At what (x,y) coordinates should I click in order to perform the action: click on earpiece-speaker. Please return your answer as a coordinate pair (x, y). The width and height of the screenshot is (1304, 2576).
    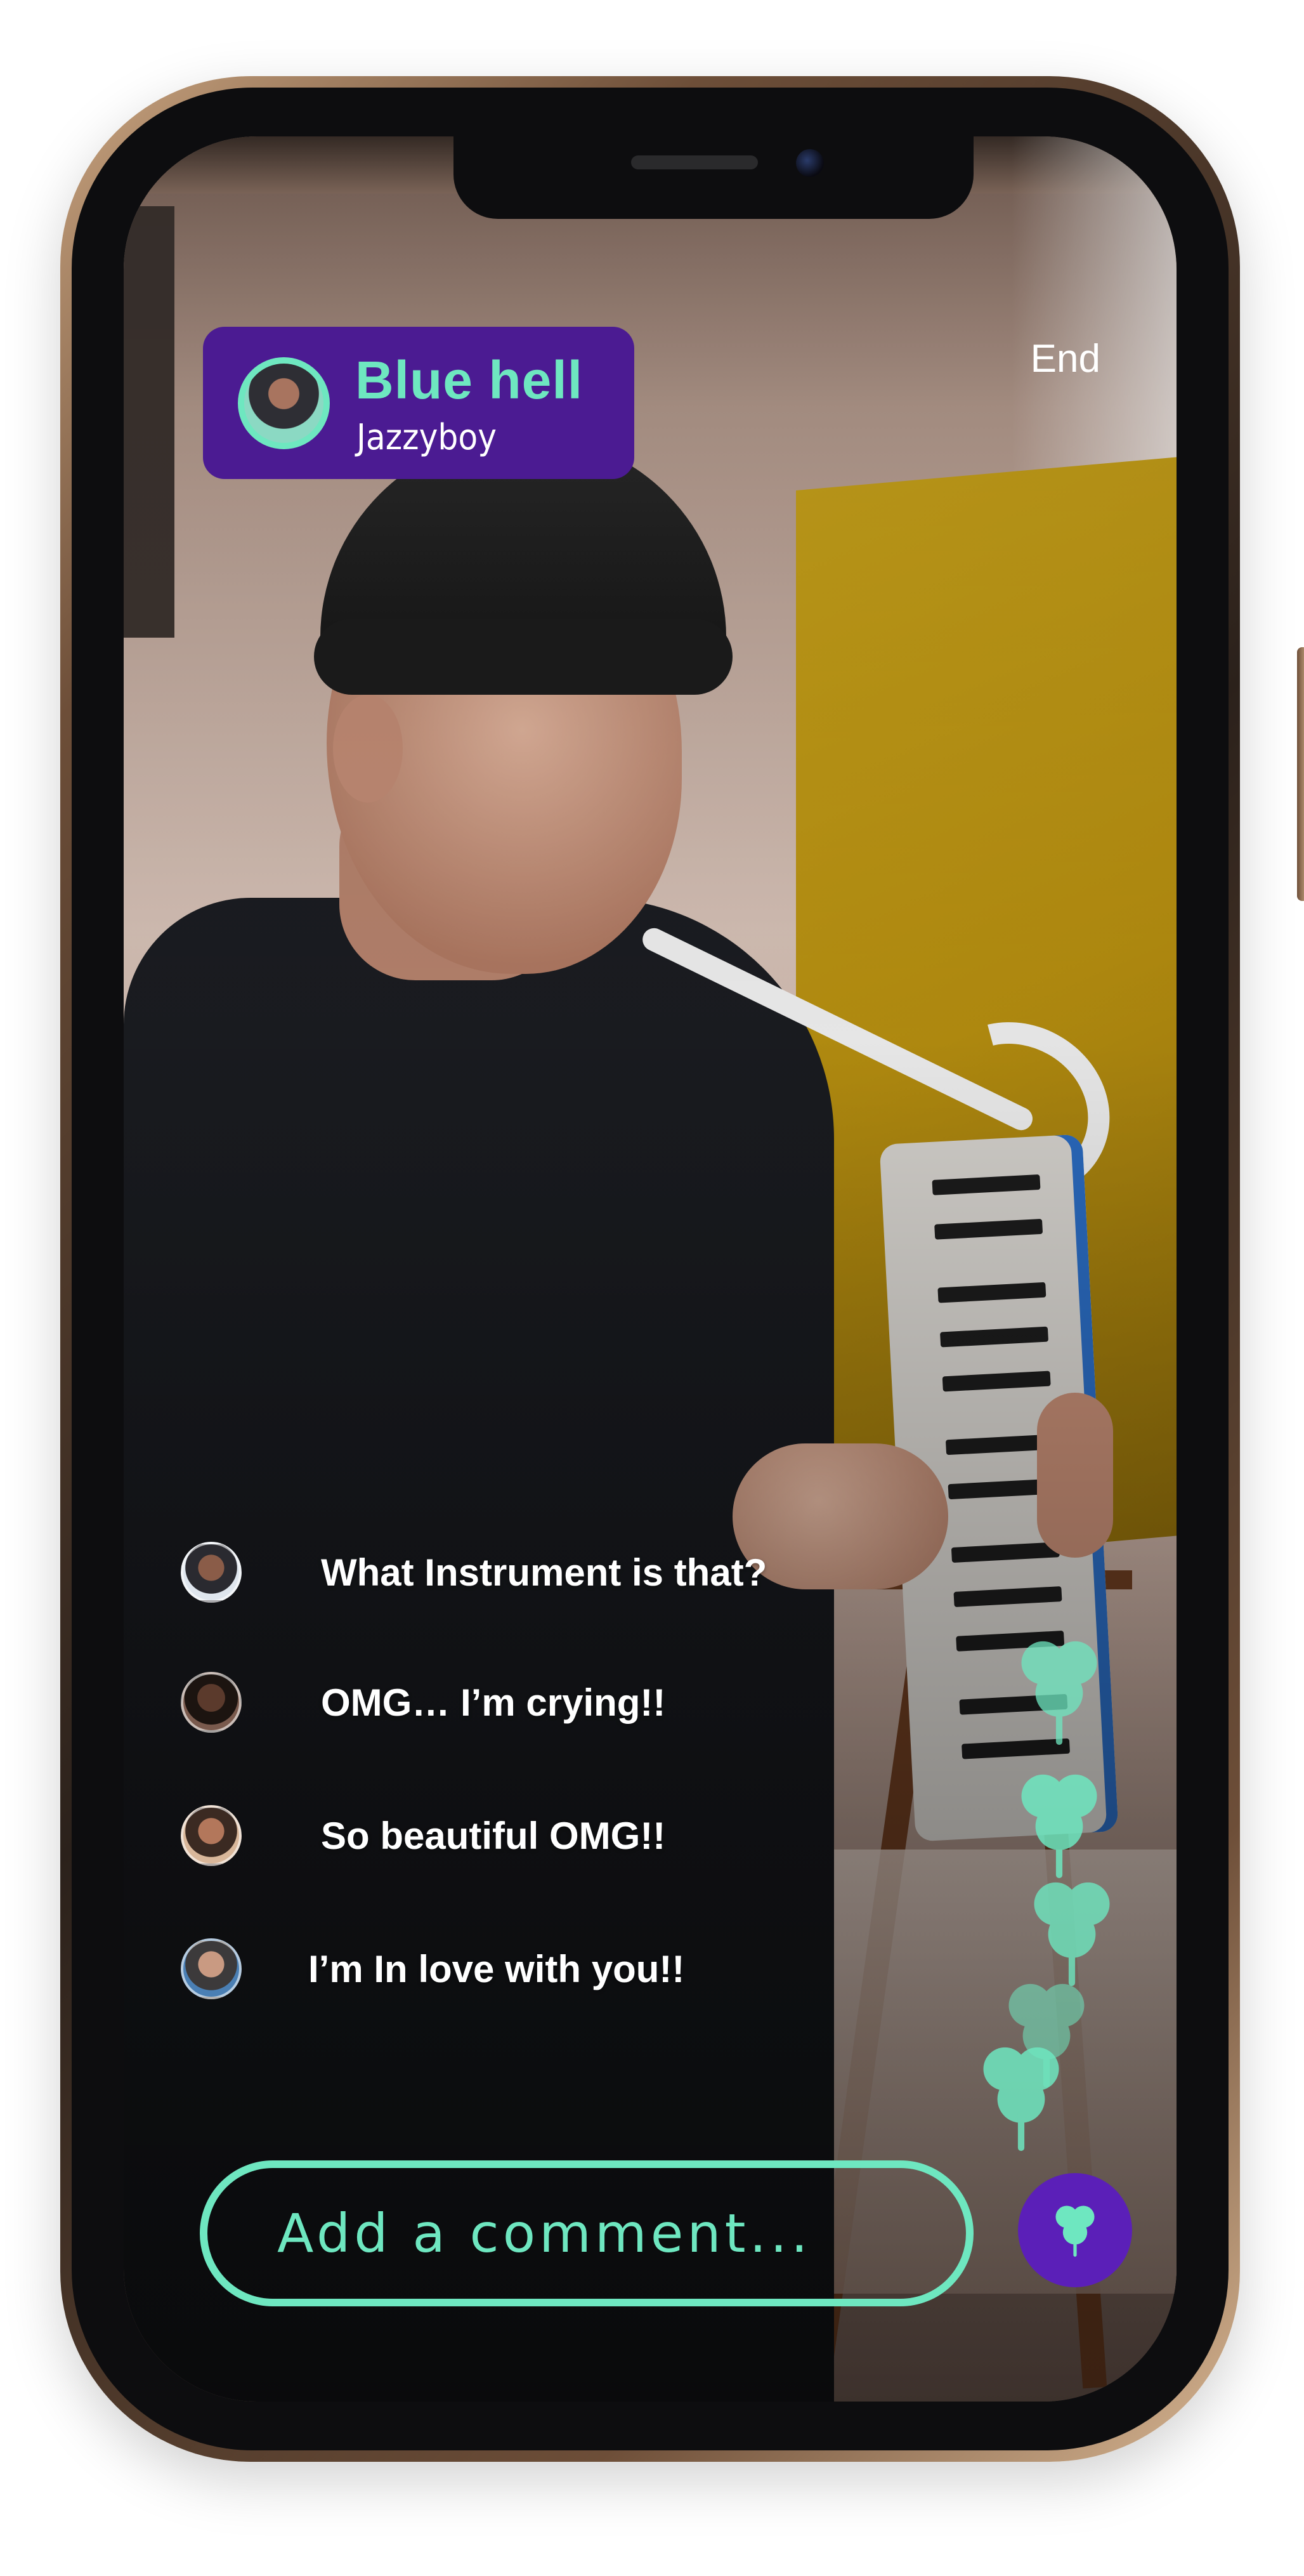
    Looking at the image, I should click on (694, 162).